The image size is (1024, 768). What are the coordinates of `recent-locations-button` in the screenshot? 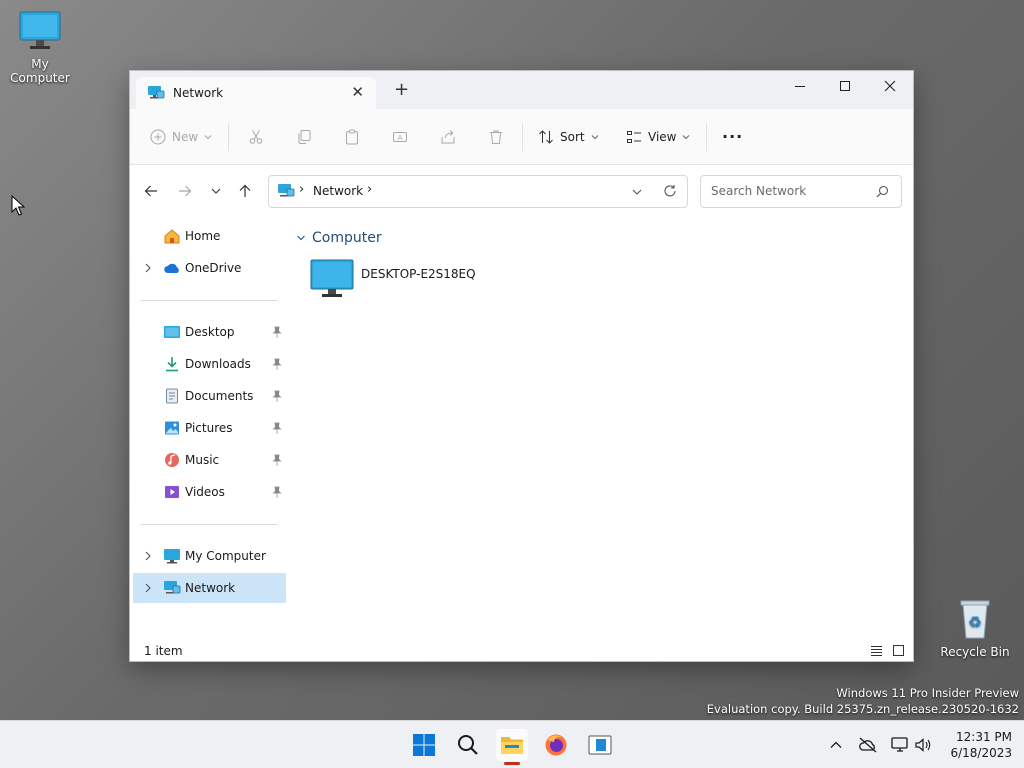 It's located at (216, 191).